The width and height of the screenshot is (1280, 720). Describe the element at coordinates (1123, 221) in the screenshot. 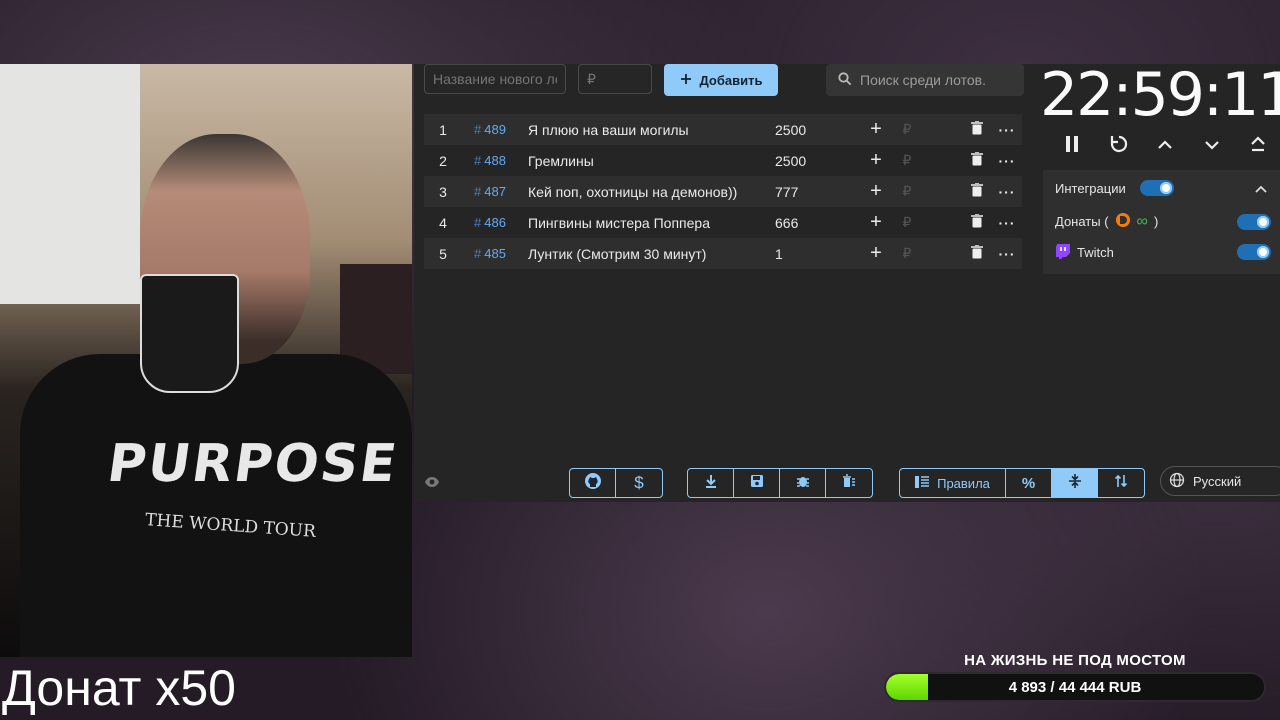

I see `donationalerts-icon` at that location.